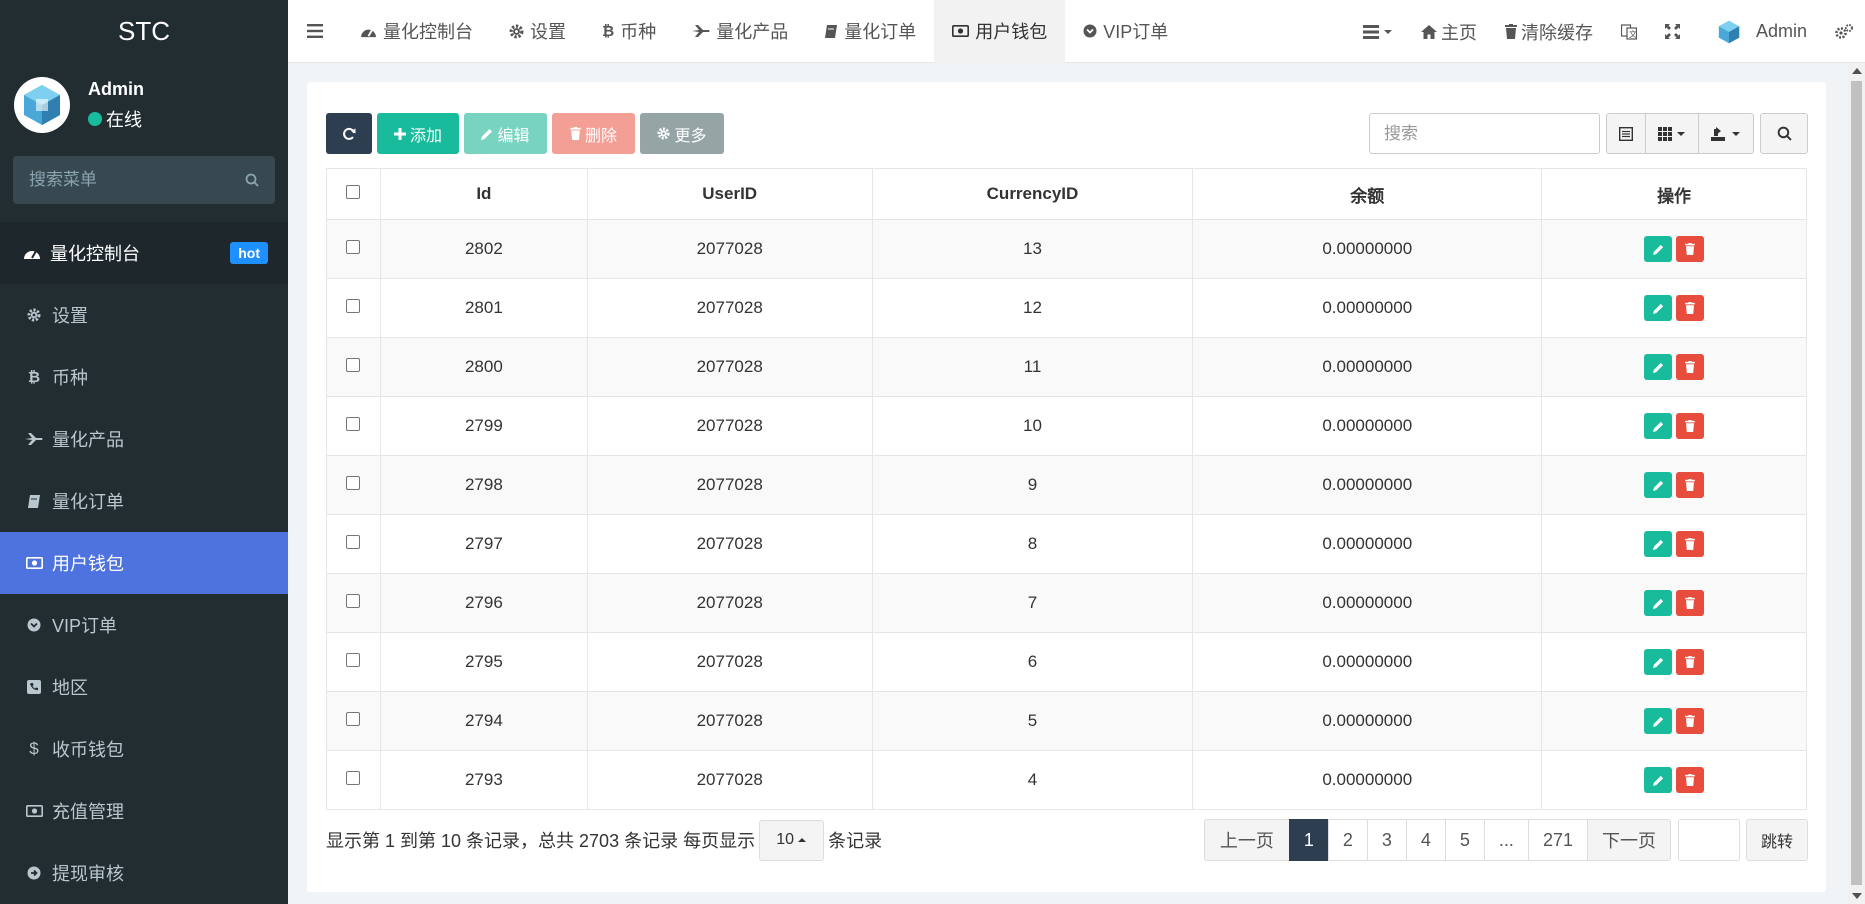  Describe the element at coordinates (1066, 367) in the screenshot. I see `table-row: 2800 2077028 11 0.00000000` at that location.